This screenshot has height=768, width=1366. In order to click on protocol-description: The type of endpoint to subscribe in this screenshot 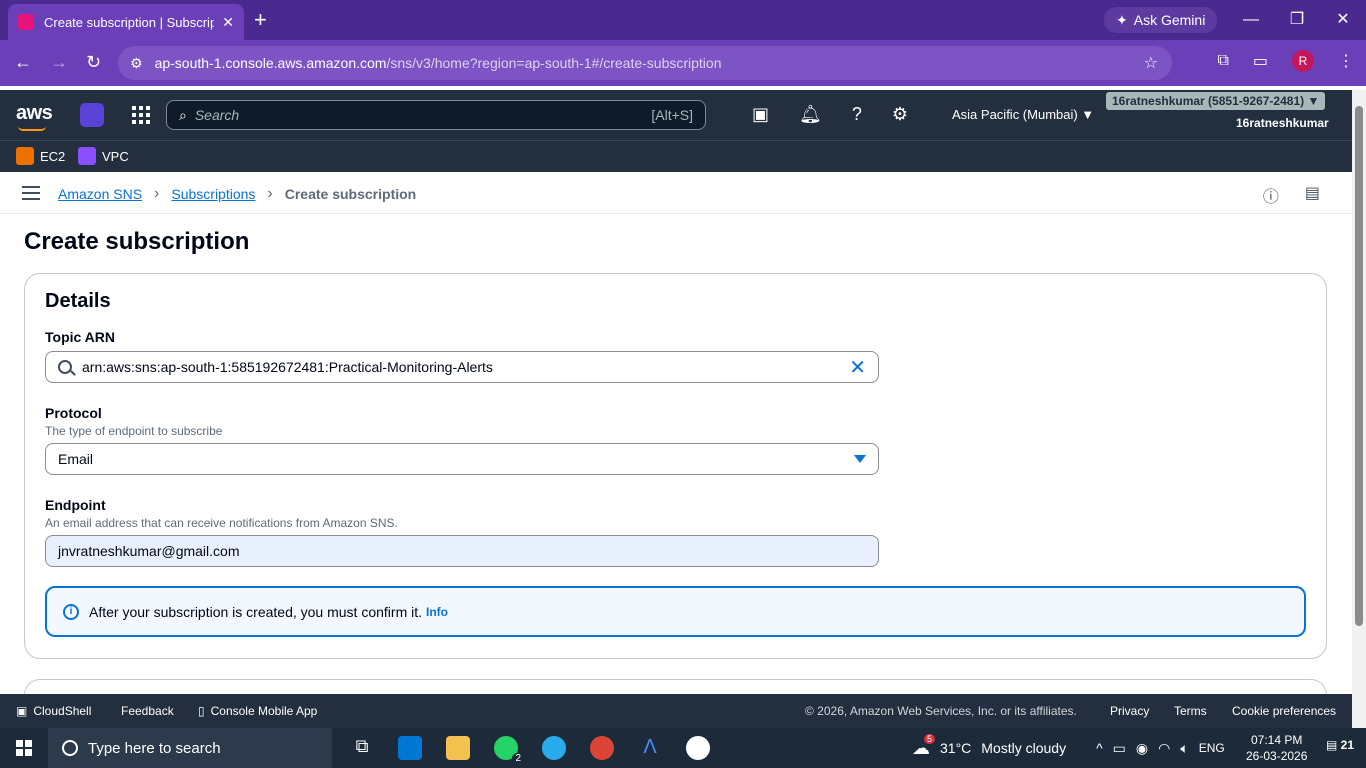, I will do `click(134, 431)`.